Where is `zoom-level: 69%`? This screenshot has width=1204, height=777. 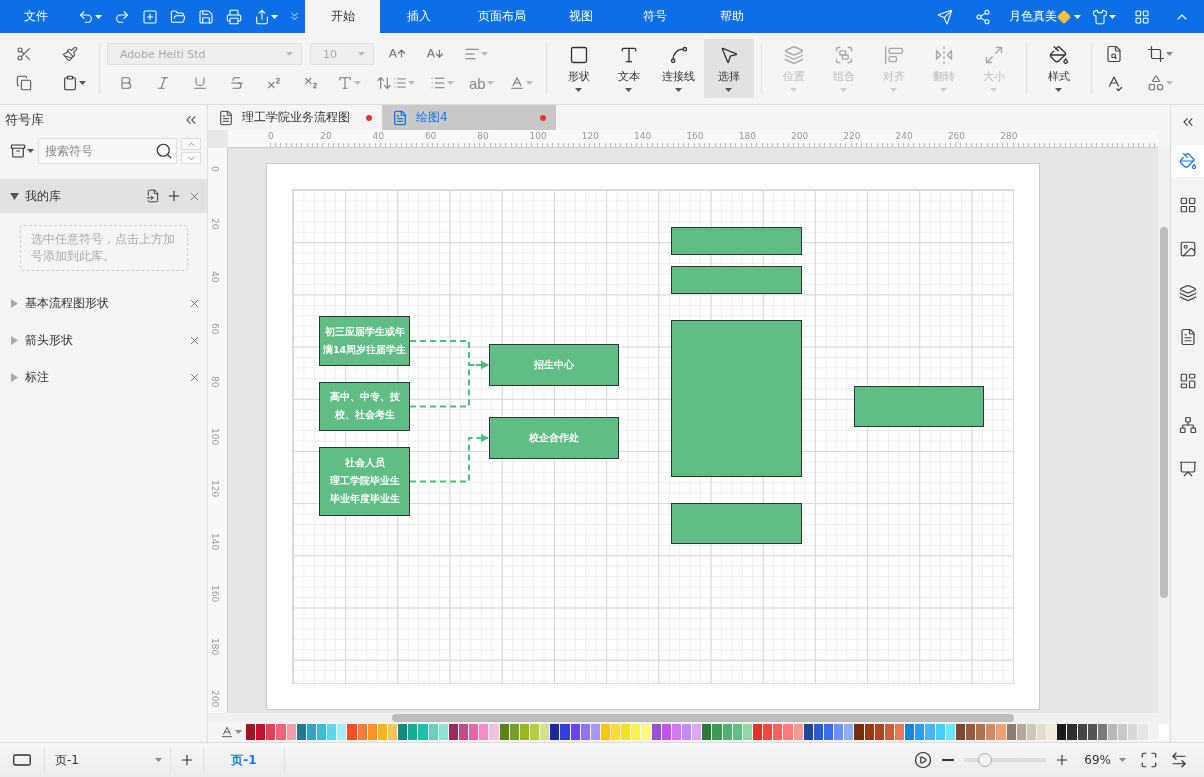
zoom-level: 69% is located at coordinates (1097, 760).